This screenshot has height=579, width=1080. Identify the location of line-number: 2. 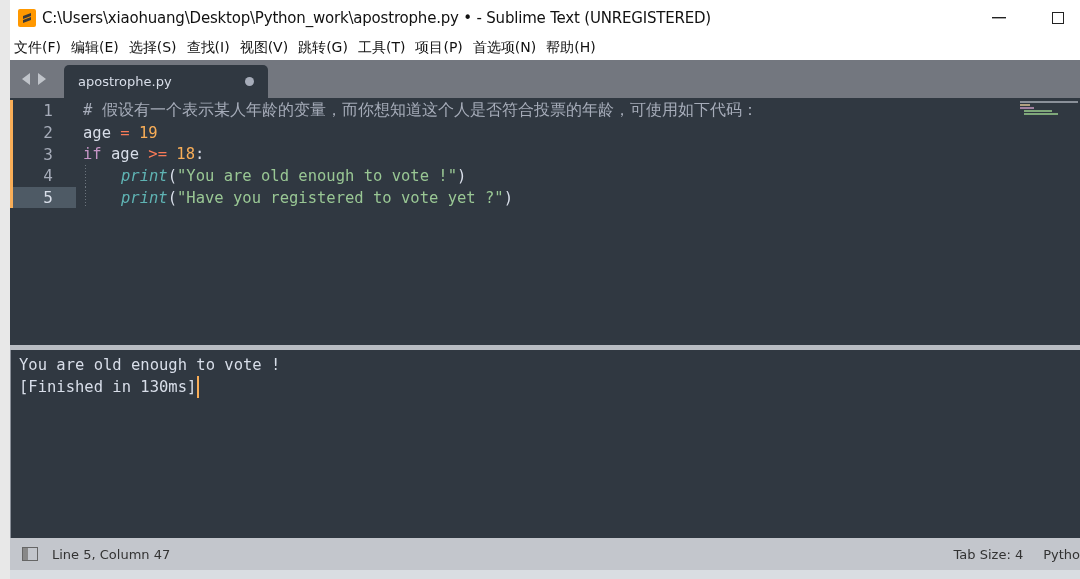
(48, 133).